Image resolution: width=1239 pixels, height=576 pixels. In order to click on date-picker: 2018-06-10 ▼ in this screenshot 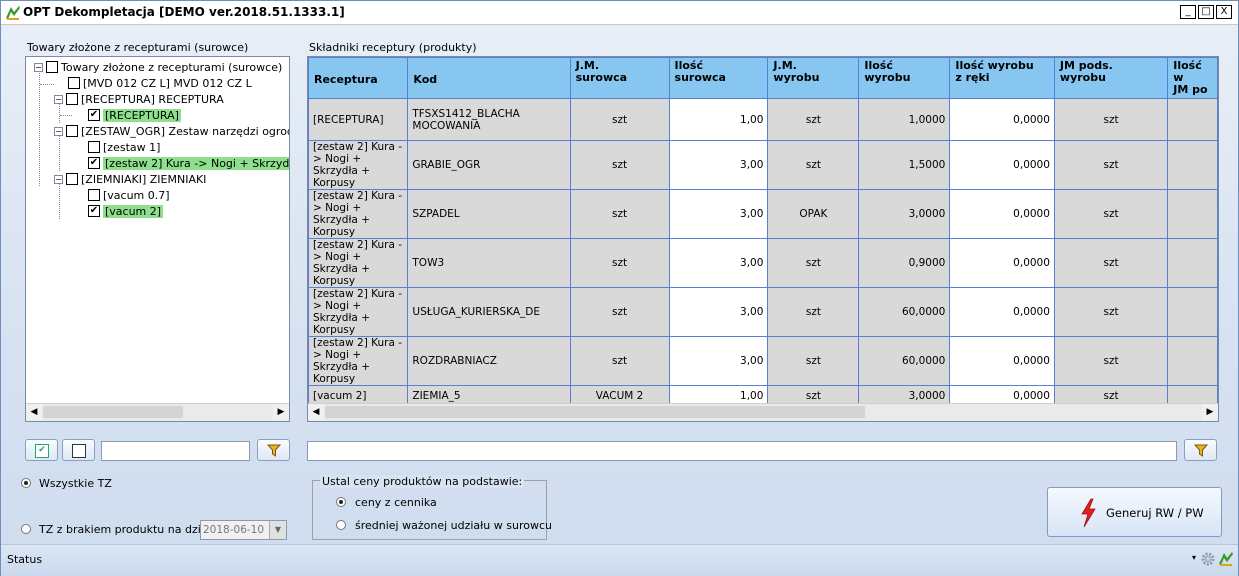, I will do `click(243, 530)`.